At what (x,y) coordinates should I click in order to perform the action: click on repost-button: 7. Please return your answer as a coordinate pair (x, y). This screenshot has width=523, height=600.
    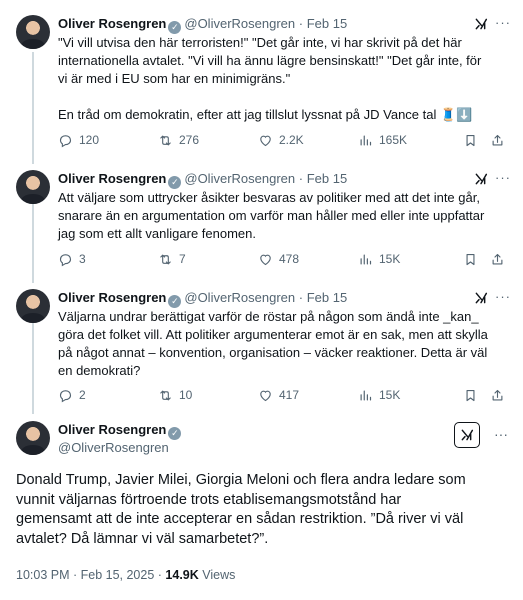
    Looking at the image, I should click on (172, 259).